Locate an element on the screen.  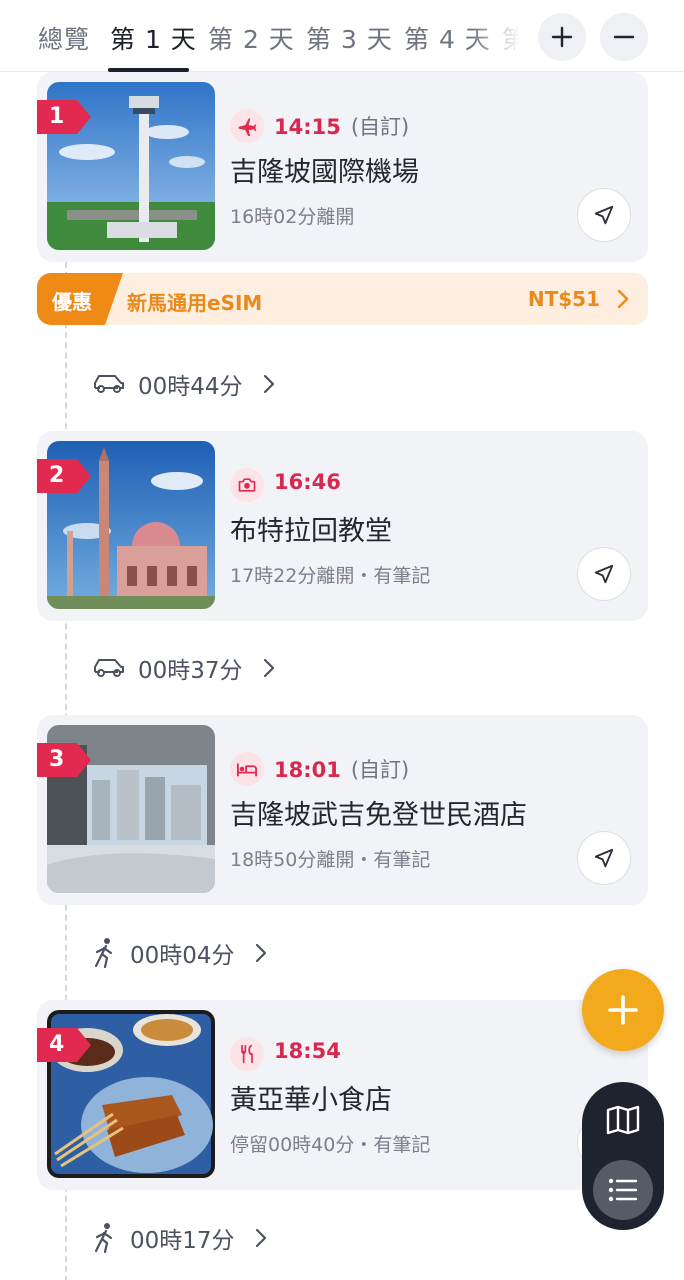
list-view-button is located at coordinates (623, 1190).